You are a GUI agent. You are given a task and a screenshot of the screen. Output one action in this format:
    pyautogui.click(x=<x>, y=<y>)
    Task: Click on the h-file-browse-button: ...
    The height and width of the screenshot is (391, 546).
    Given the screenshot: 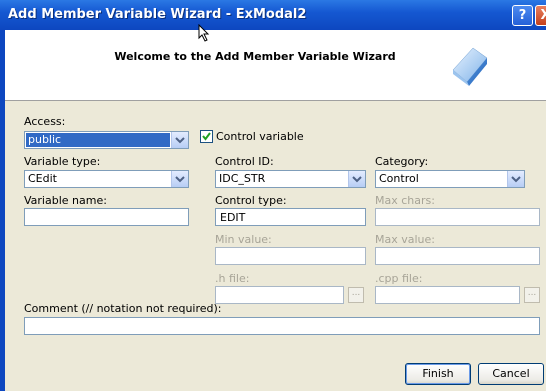 What is the action you would take?
    pyautogui.click(x=356, y=295)
    